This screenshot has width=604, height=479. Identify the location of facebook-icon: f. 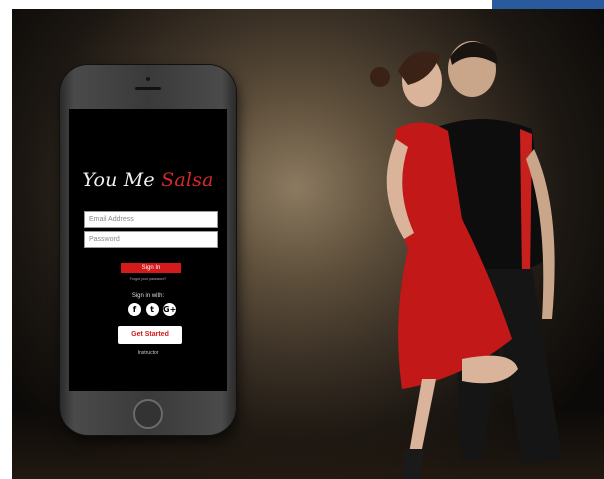
(134, 309).